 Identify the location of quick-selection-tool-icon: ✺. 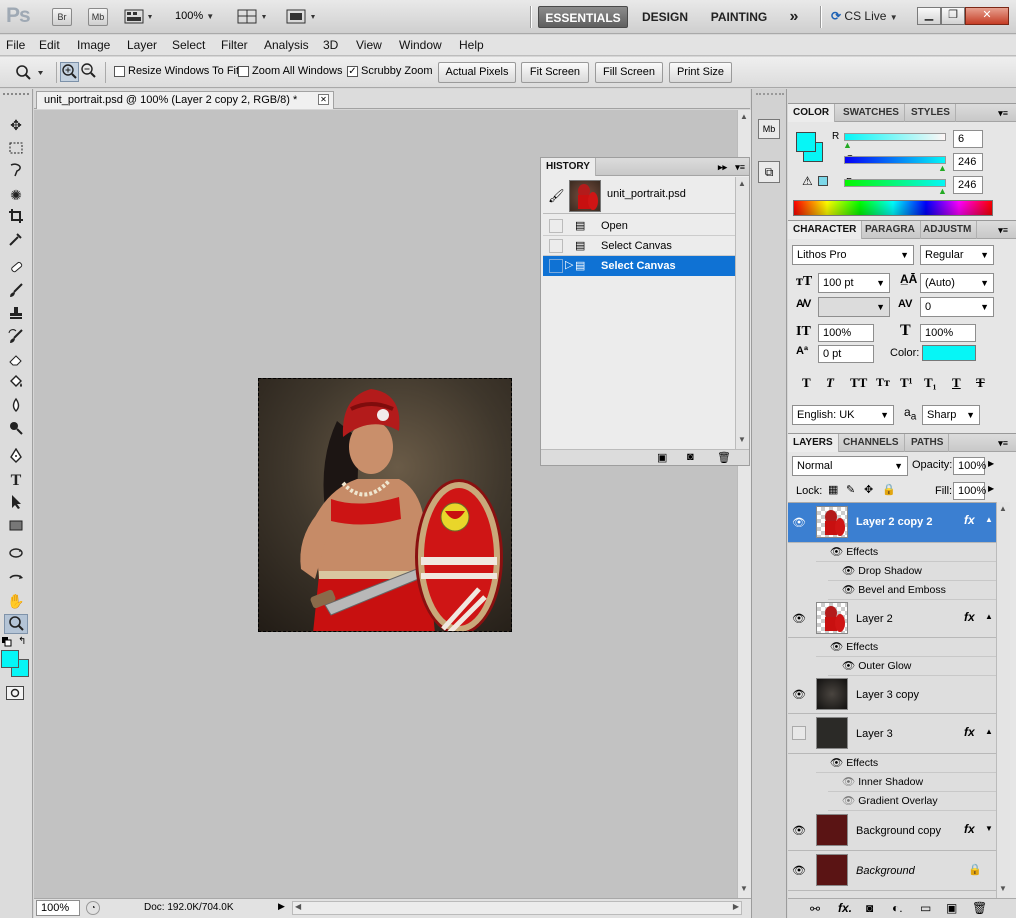
(16, 195).